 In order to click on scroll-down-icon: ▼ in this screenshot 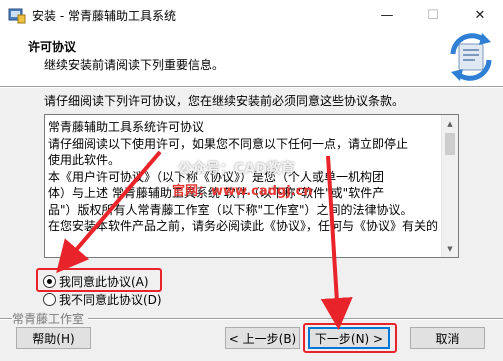, I will do `click(450, 248)`.